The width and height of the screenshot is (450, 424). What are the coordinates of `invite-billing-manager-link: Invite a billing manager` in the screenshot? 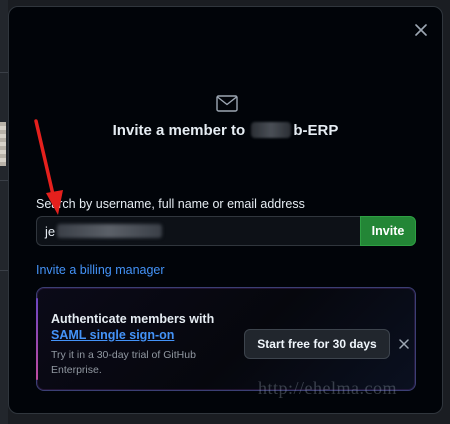 It's located at (100, 270).